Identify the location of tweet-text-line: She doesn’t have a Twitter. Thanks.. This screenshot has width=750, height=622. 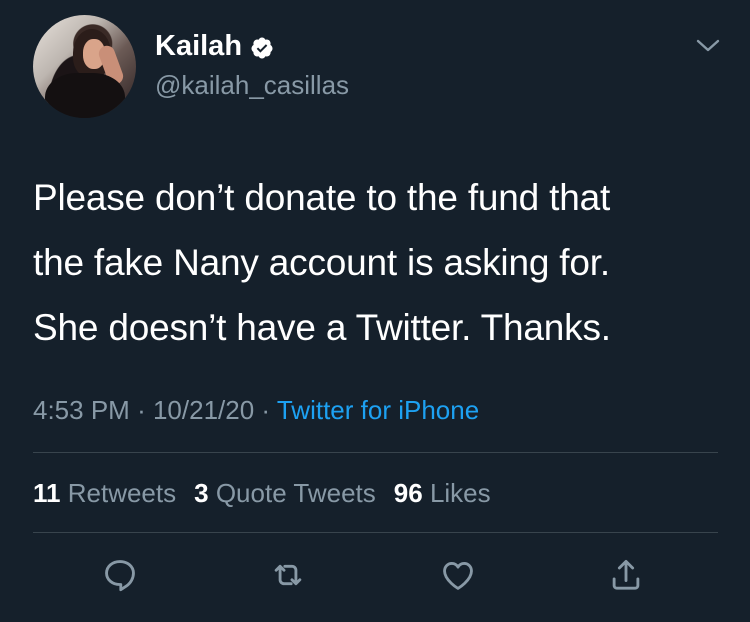
(322, 327).